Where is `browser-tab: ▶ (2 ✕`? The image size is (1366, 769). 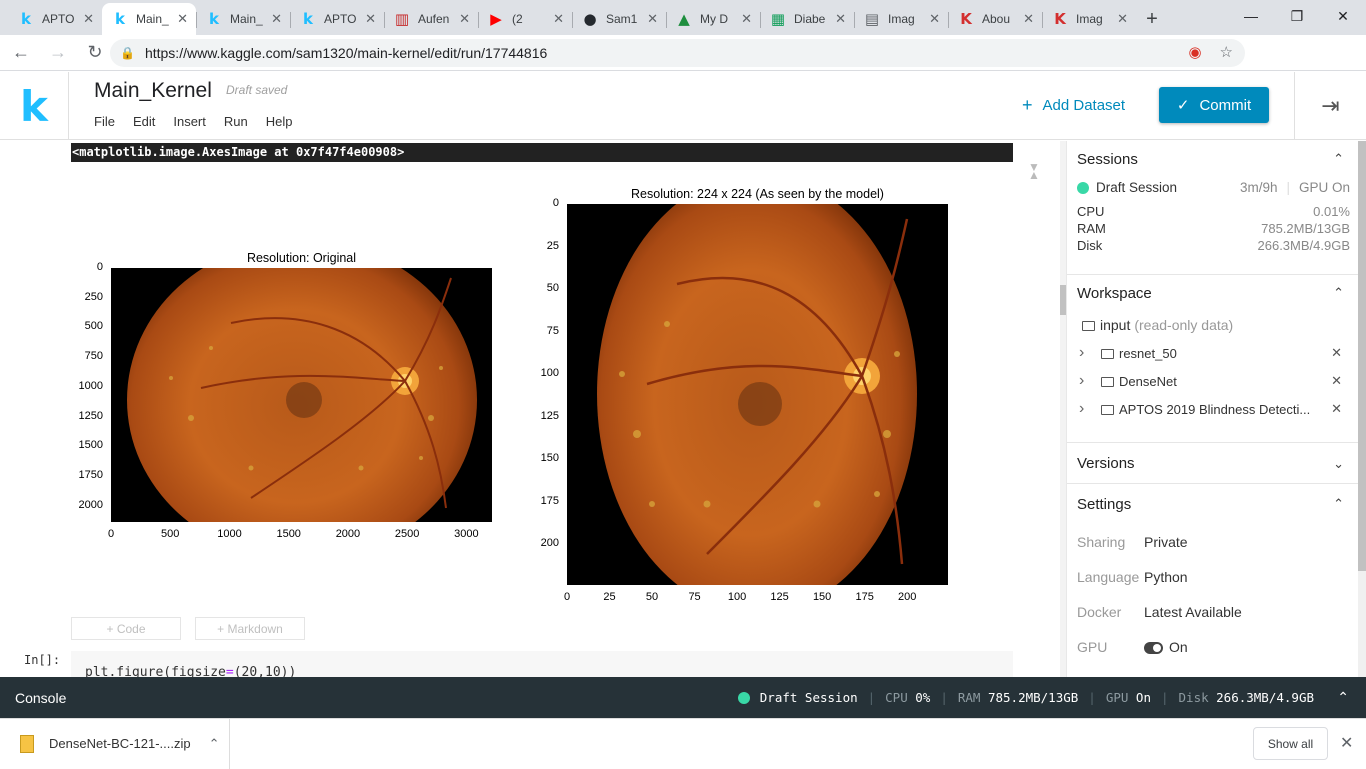 browser-tab: ▶ (2 ✕ is located at coordinates (525, 19).